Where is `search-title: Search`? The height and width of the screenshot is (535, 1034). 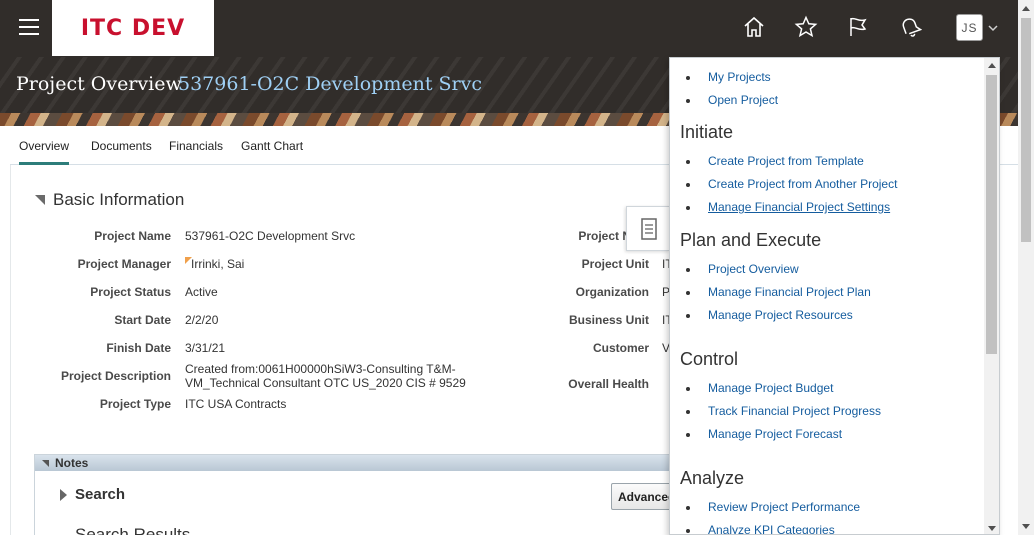 search-title: Search is located at coordinates (100, 494).